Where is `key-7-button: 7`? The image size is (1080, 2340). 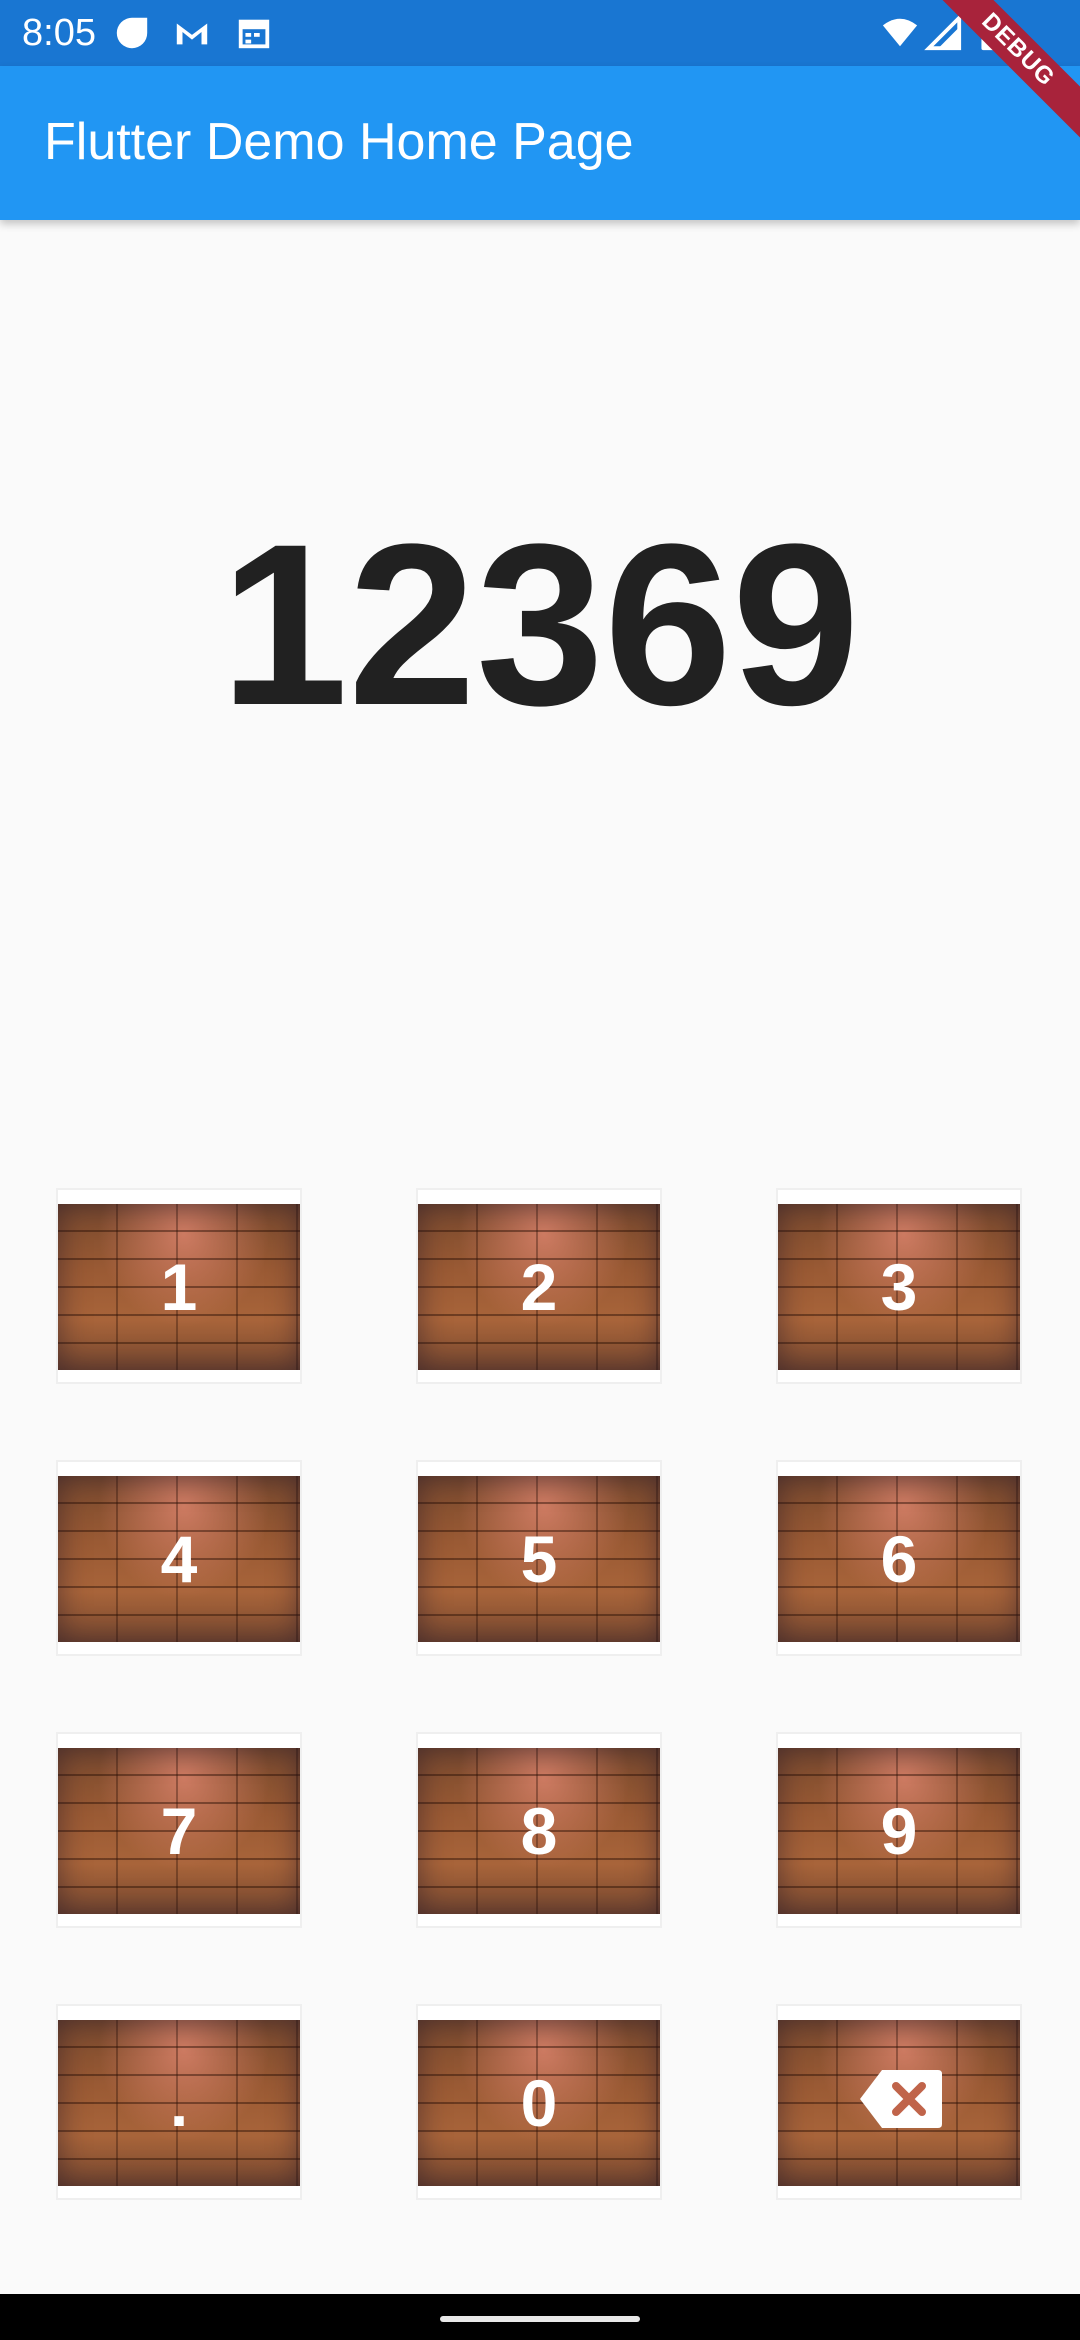 key-7-button: 7 is located at coordinates (179, 1830).